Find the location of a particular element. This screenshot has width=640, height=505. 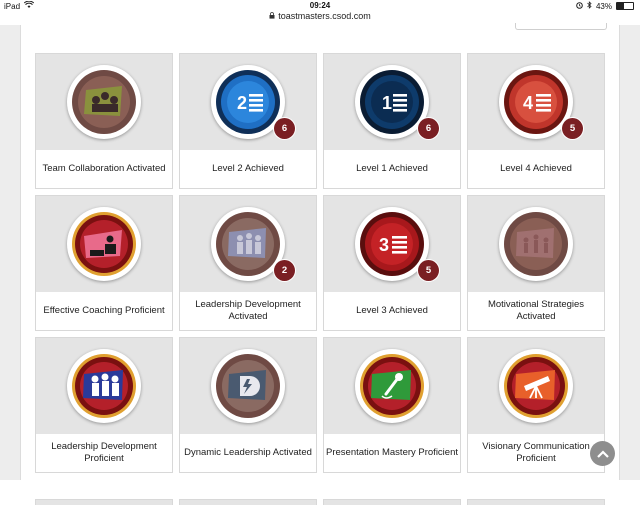

effective-coaching-badge-icon is located at coordinates (104, 244).